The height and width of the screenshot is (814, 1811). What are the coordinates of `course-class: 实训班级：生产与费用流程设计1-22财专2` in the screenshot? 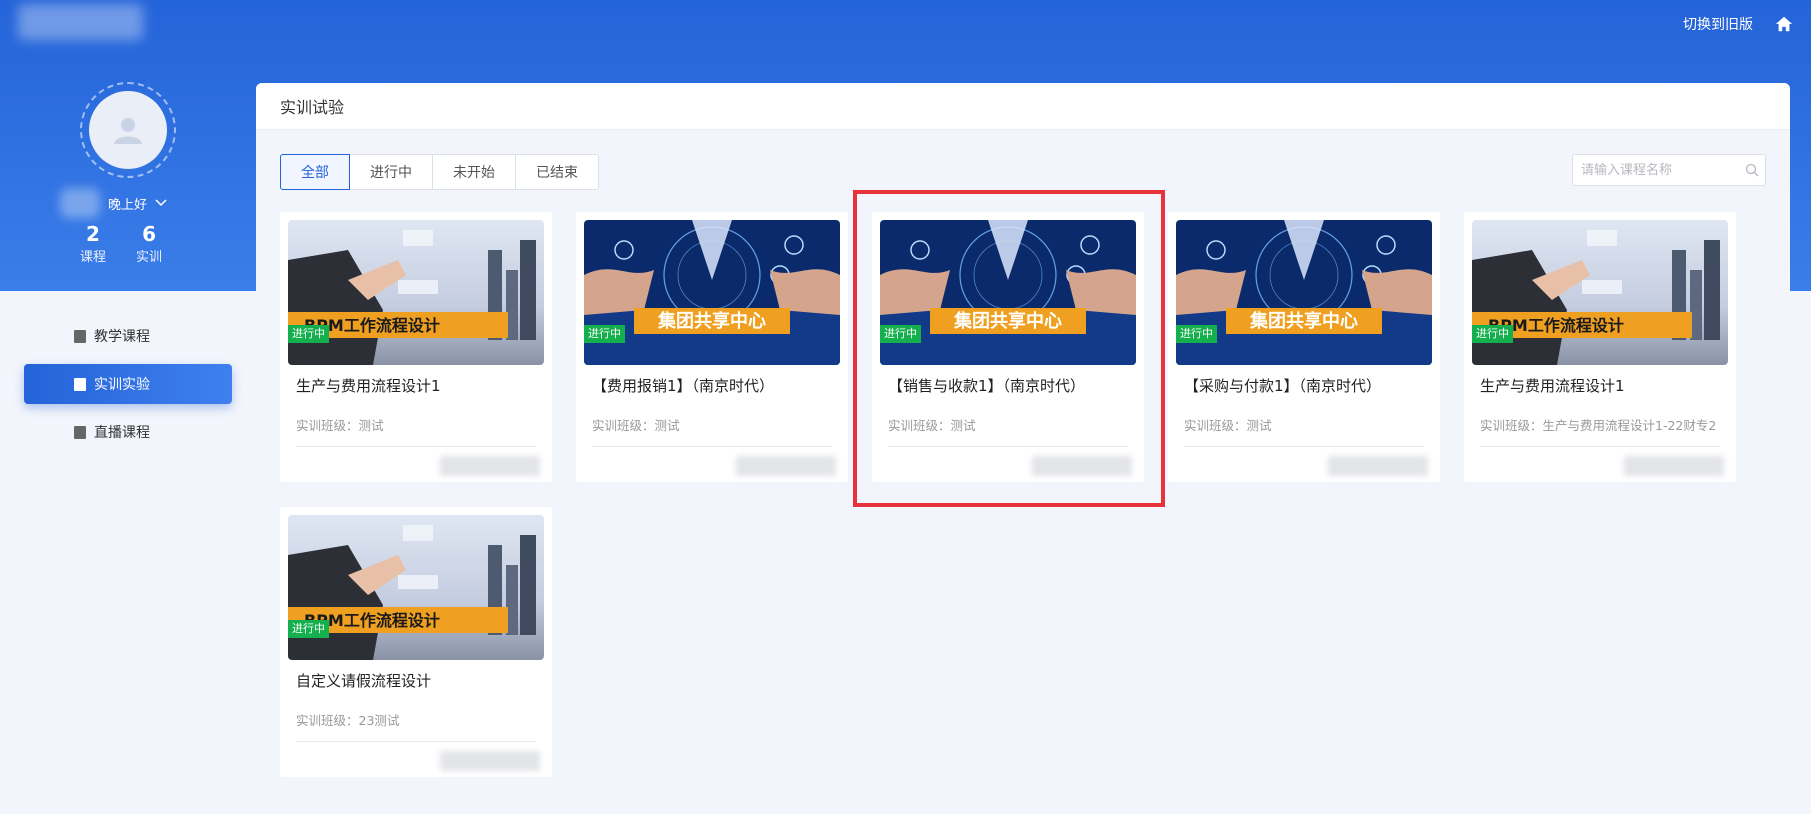 It's located at (1598, 425).